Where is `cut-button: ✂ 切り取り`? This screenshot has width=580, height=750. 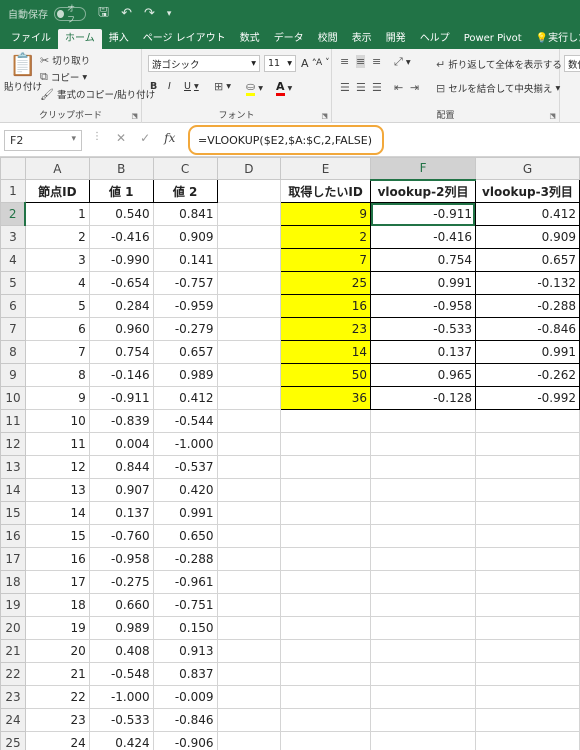
cut-button: ✂ 切り取り is located at coordinates (65, 60).